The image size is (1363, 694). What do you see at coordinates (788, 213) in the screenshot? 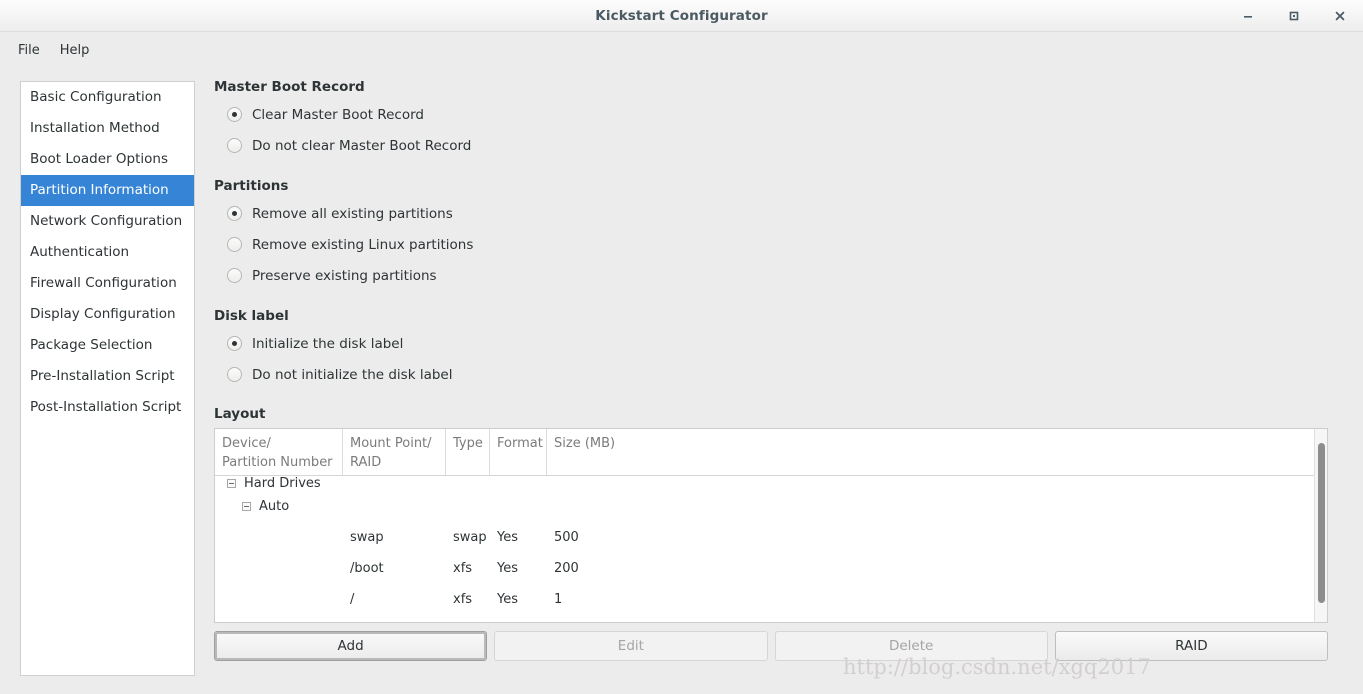
I see `radio-row-remove-all-partitions: Remove all existing partitions` at bounding box center [788, 213].